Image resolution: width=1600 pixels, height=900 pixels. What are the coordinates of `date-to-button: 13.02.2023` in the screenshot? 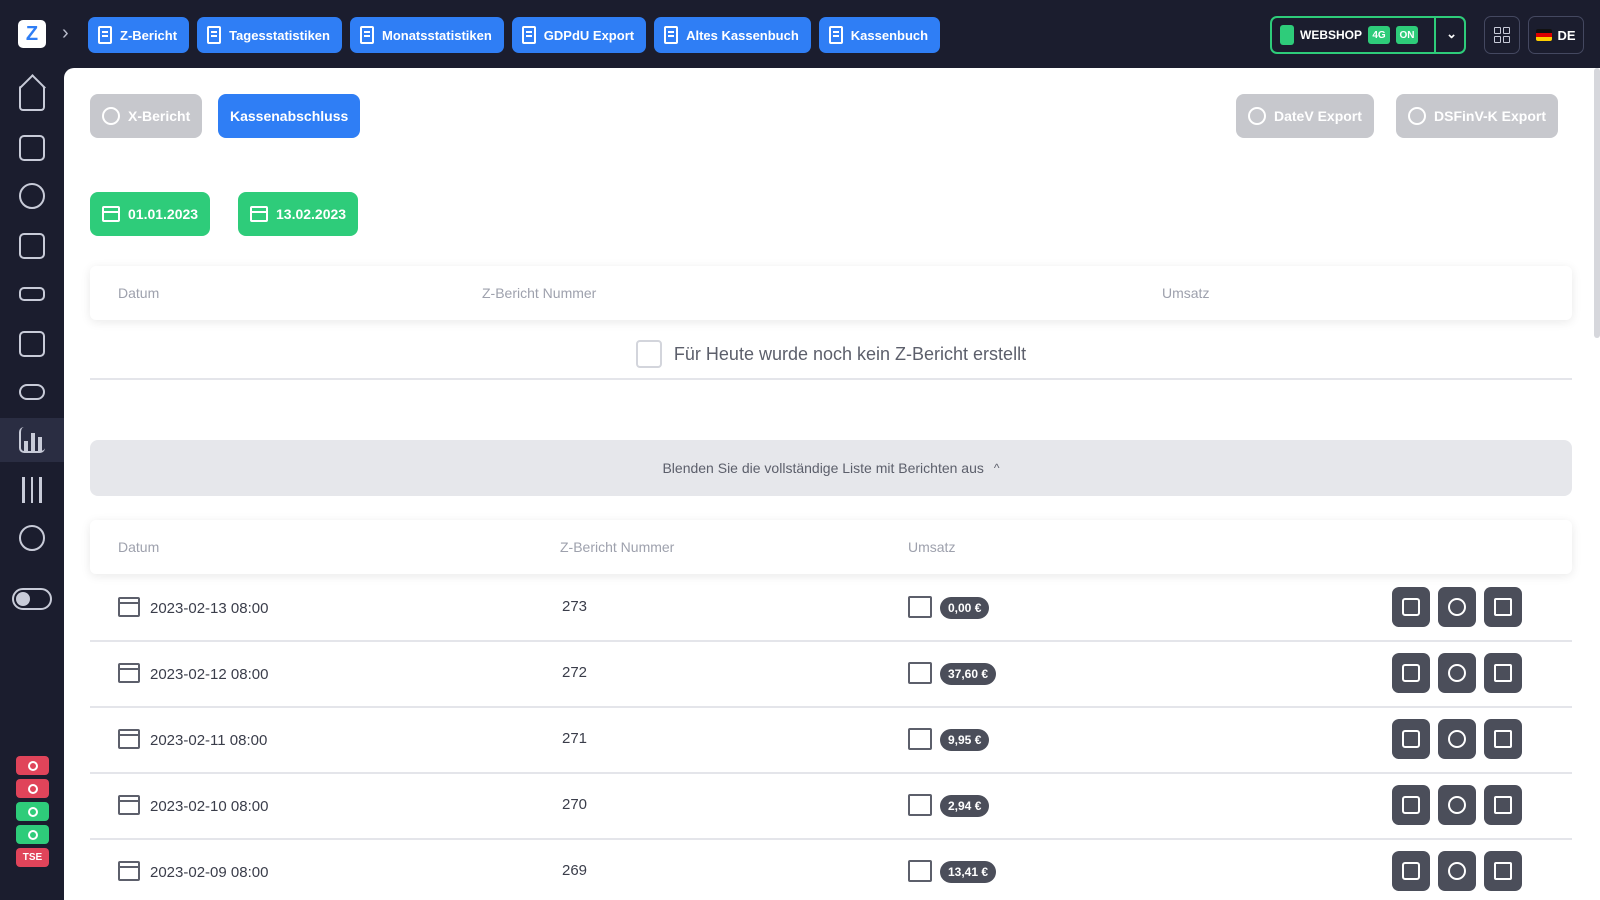 It's located at (298, 214).